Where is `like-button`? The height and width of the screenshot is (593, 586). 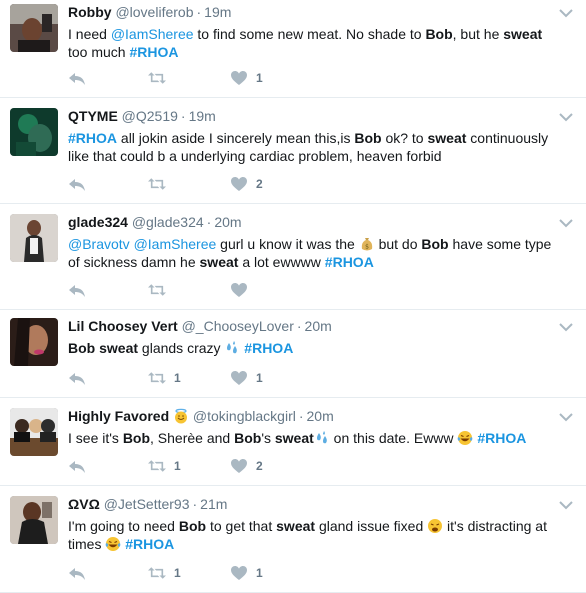
like-button is located at coordinates (243, 291).